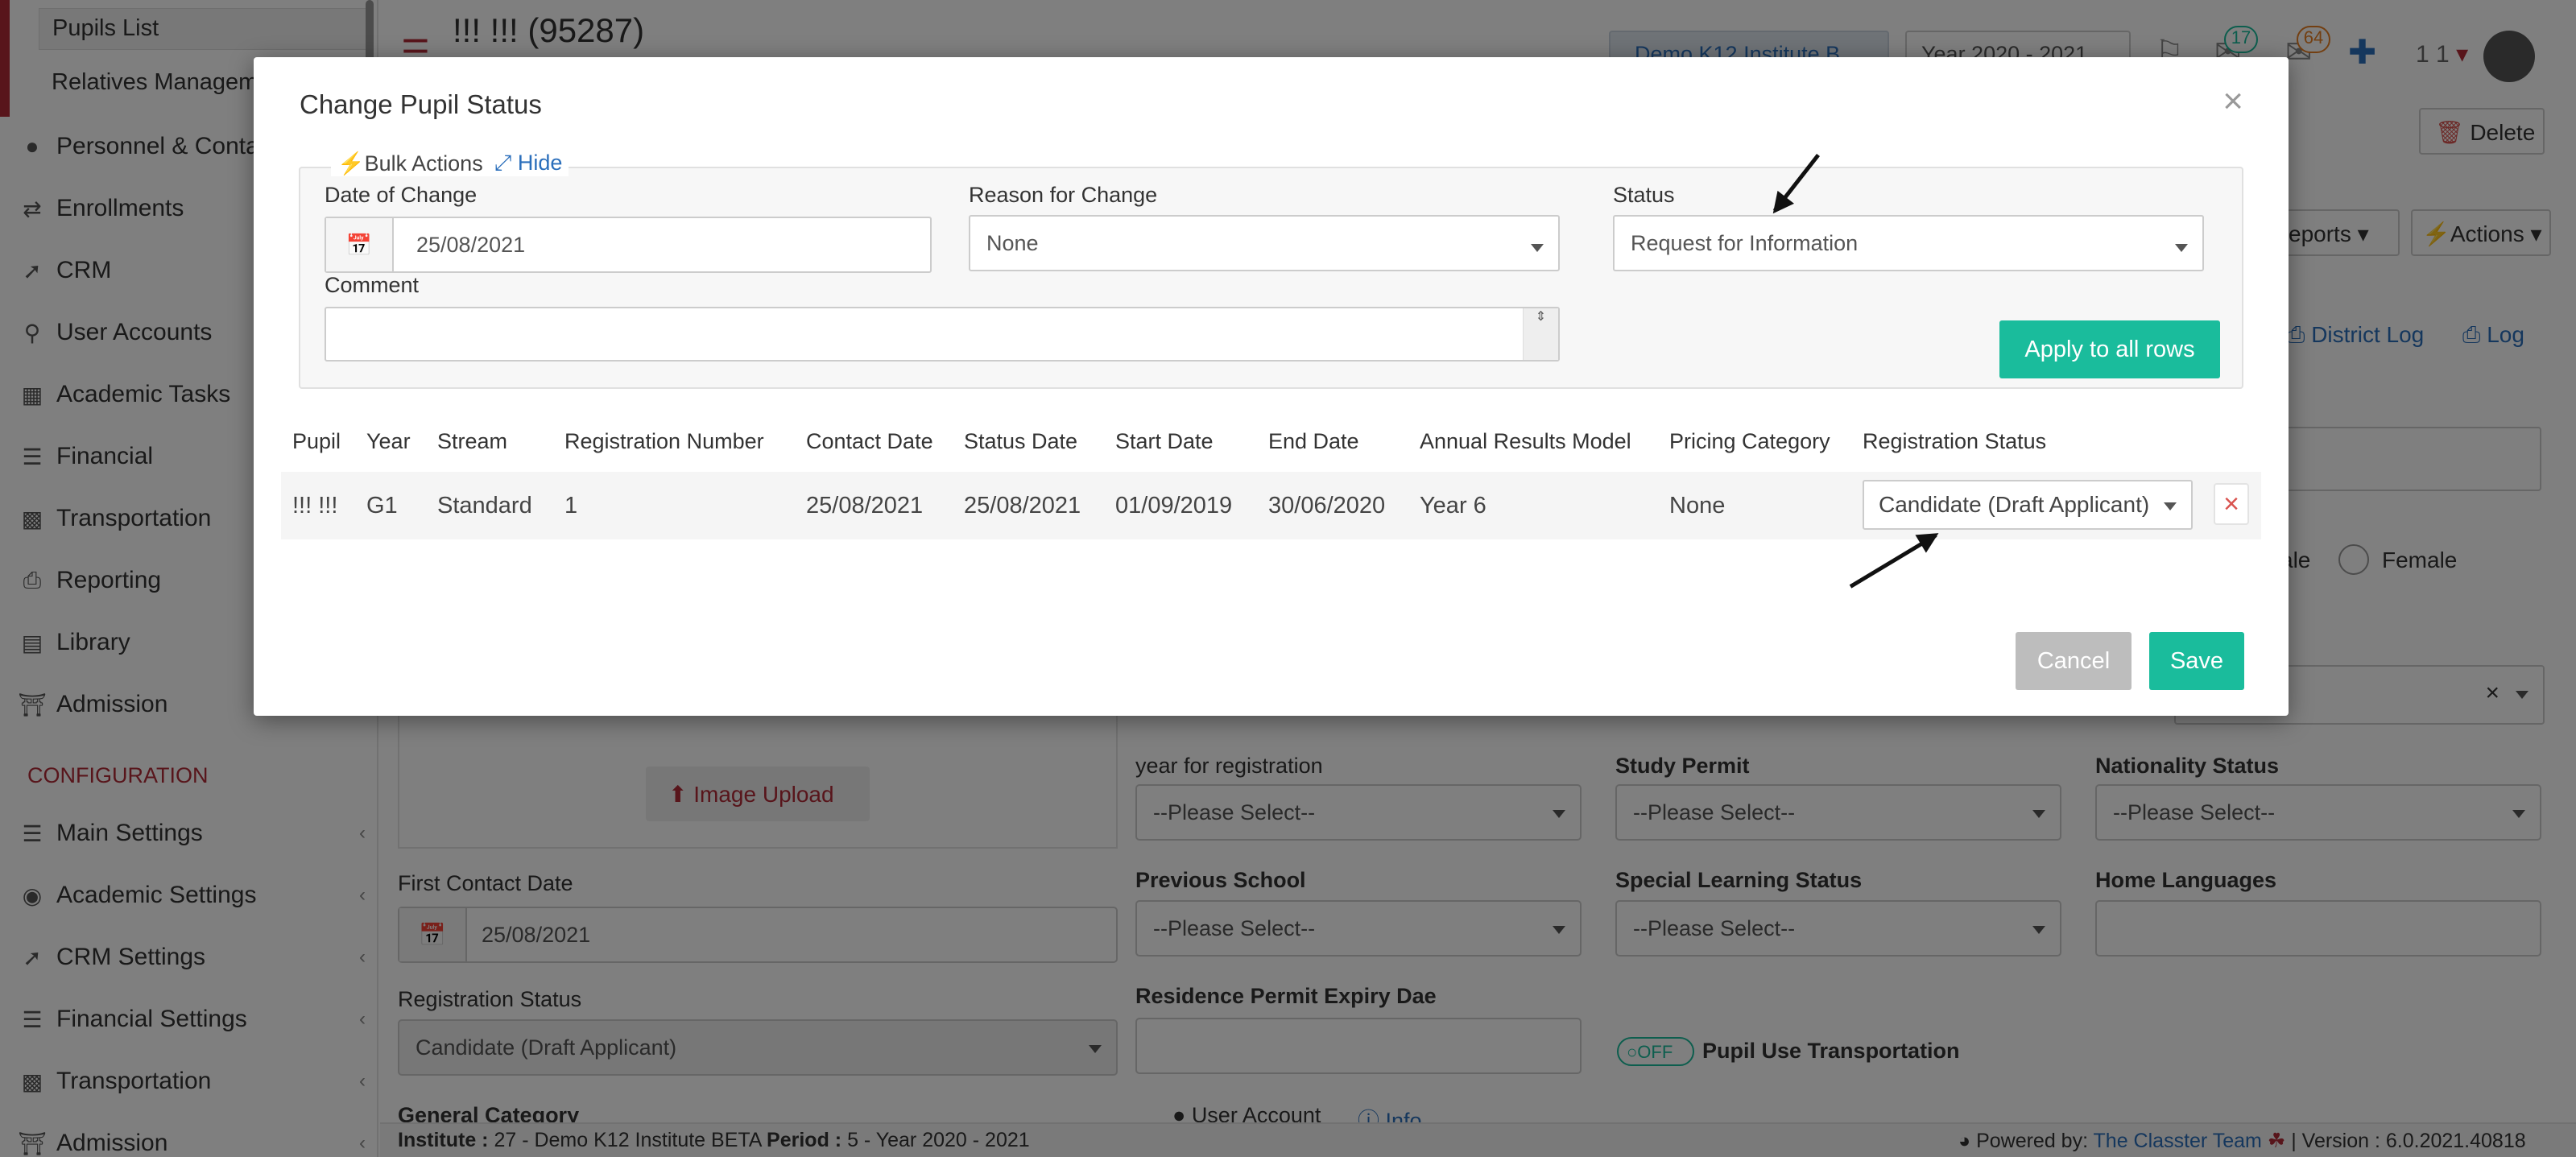 The image size is (2576, 1157). Describe the element at coordinates (471, 245) in the screenshot. I see `date-value: 25/08/2021` at that location.